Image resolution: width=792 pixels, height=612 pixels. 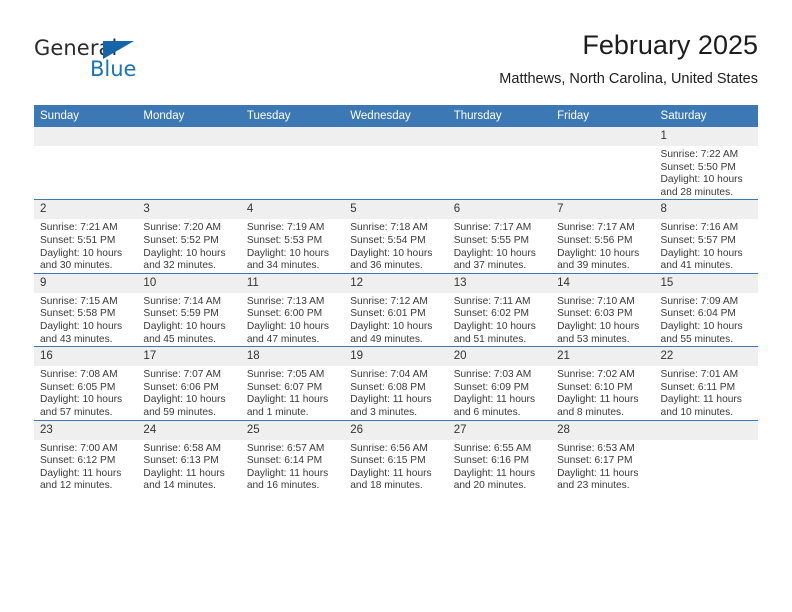 What do you see at coordinates (81, 332) in the screenshot?
I see `daylight-text: Daylight: 10 hours and 43 minutes.` at bounding box center [81, 332].